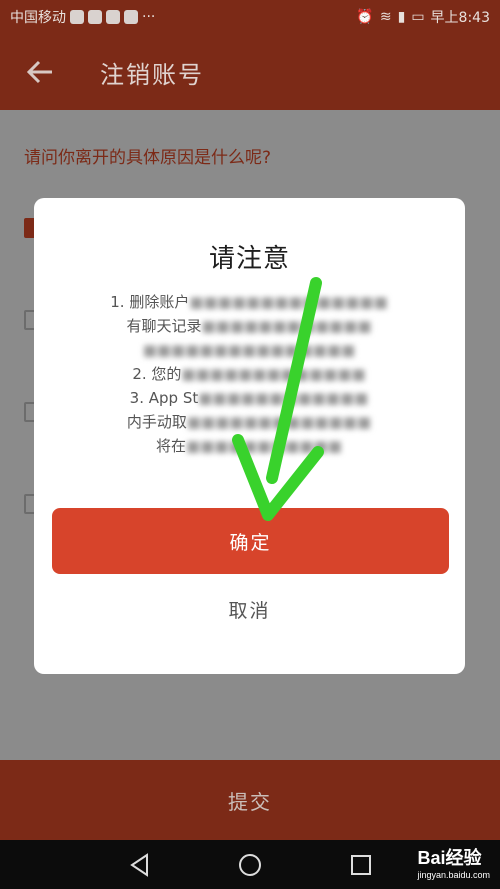 The height and width of the screenshot is (889, 500). Describe the element at coordinates (150, 302) in the screenshot. I see `dialog-line: 1. 删除账户` at that location.